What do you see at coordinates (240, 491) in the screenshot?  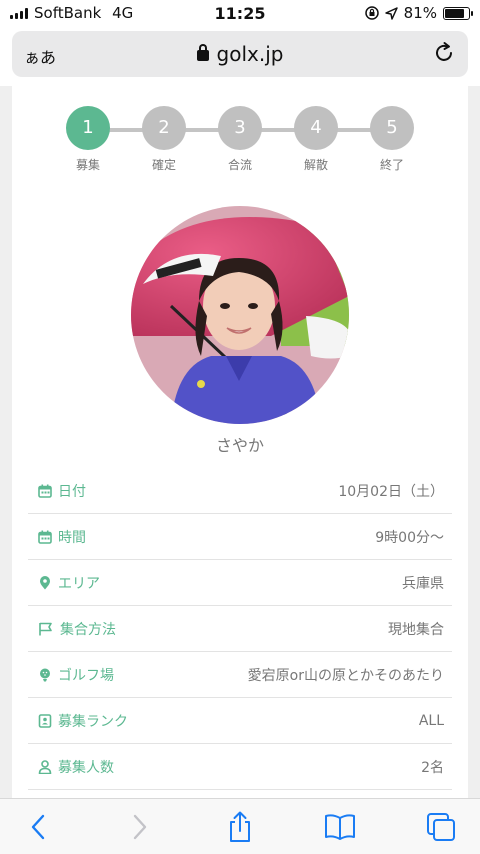 I see `detail-row-date: 日付 10月02日（土）` at bounding box center [240, 491].